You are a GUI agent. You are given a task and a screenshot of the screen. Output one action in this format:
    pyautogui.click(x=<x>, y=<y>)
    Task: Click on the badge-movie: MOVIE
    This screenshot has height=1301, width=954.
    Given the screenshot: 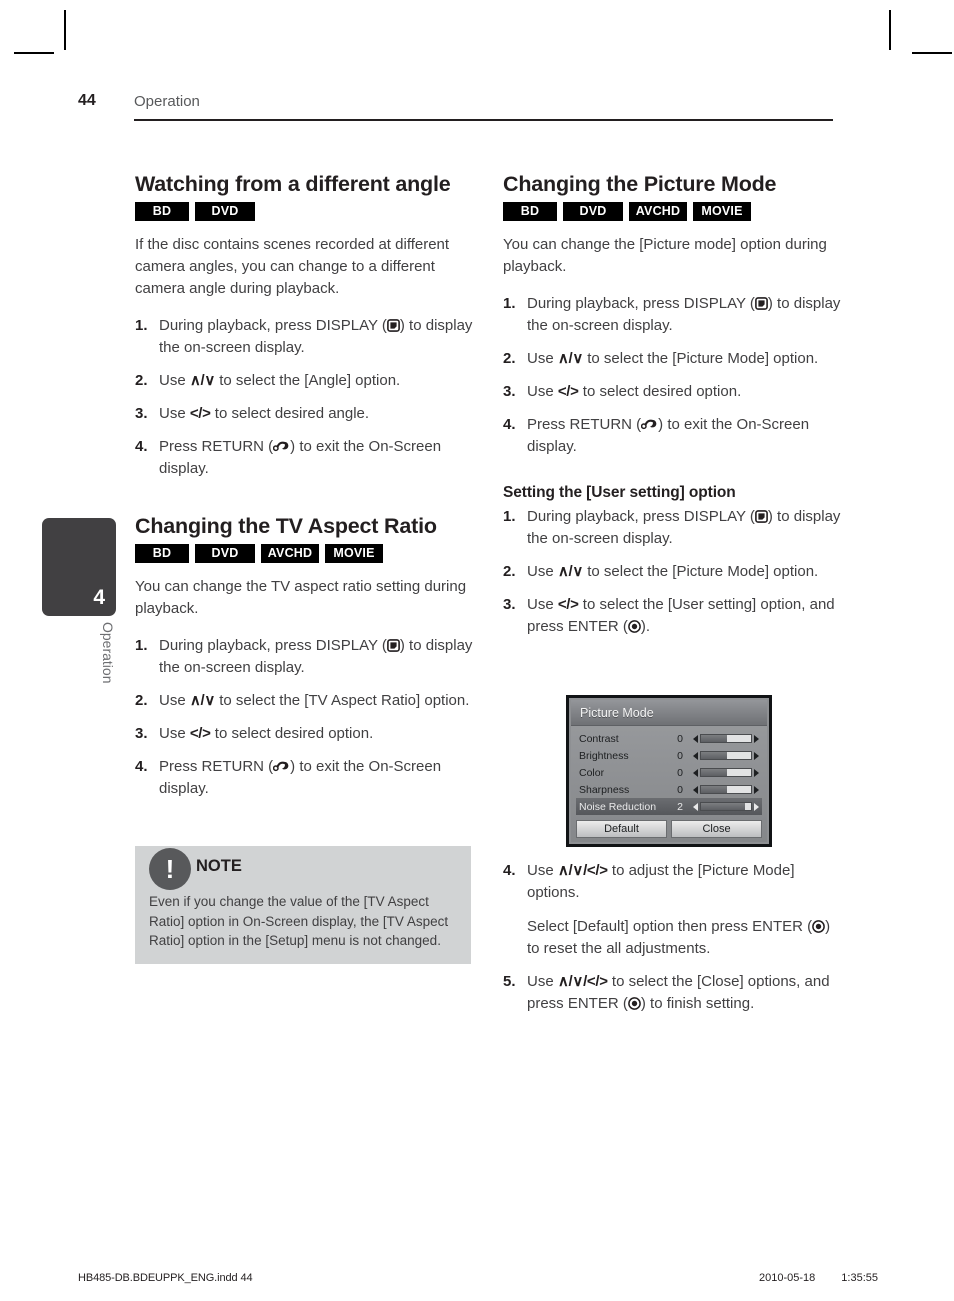 What is the action you would take?
    pyautogui.click(x=354, y=553)
    